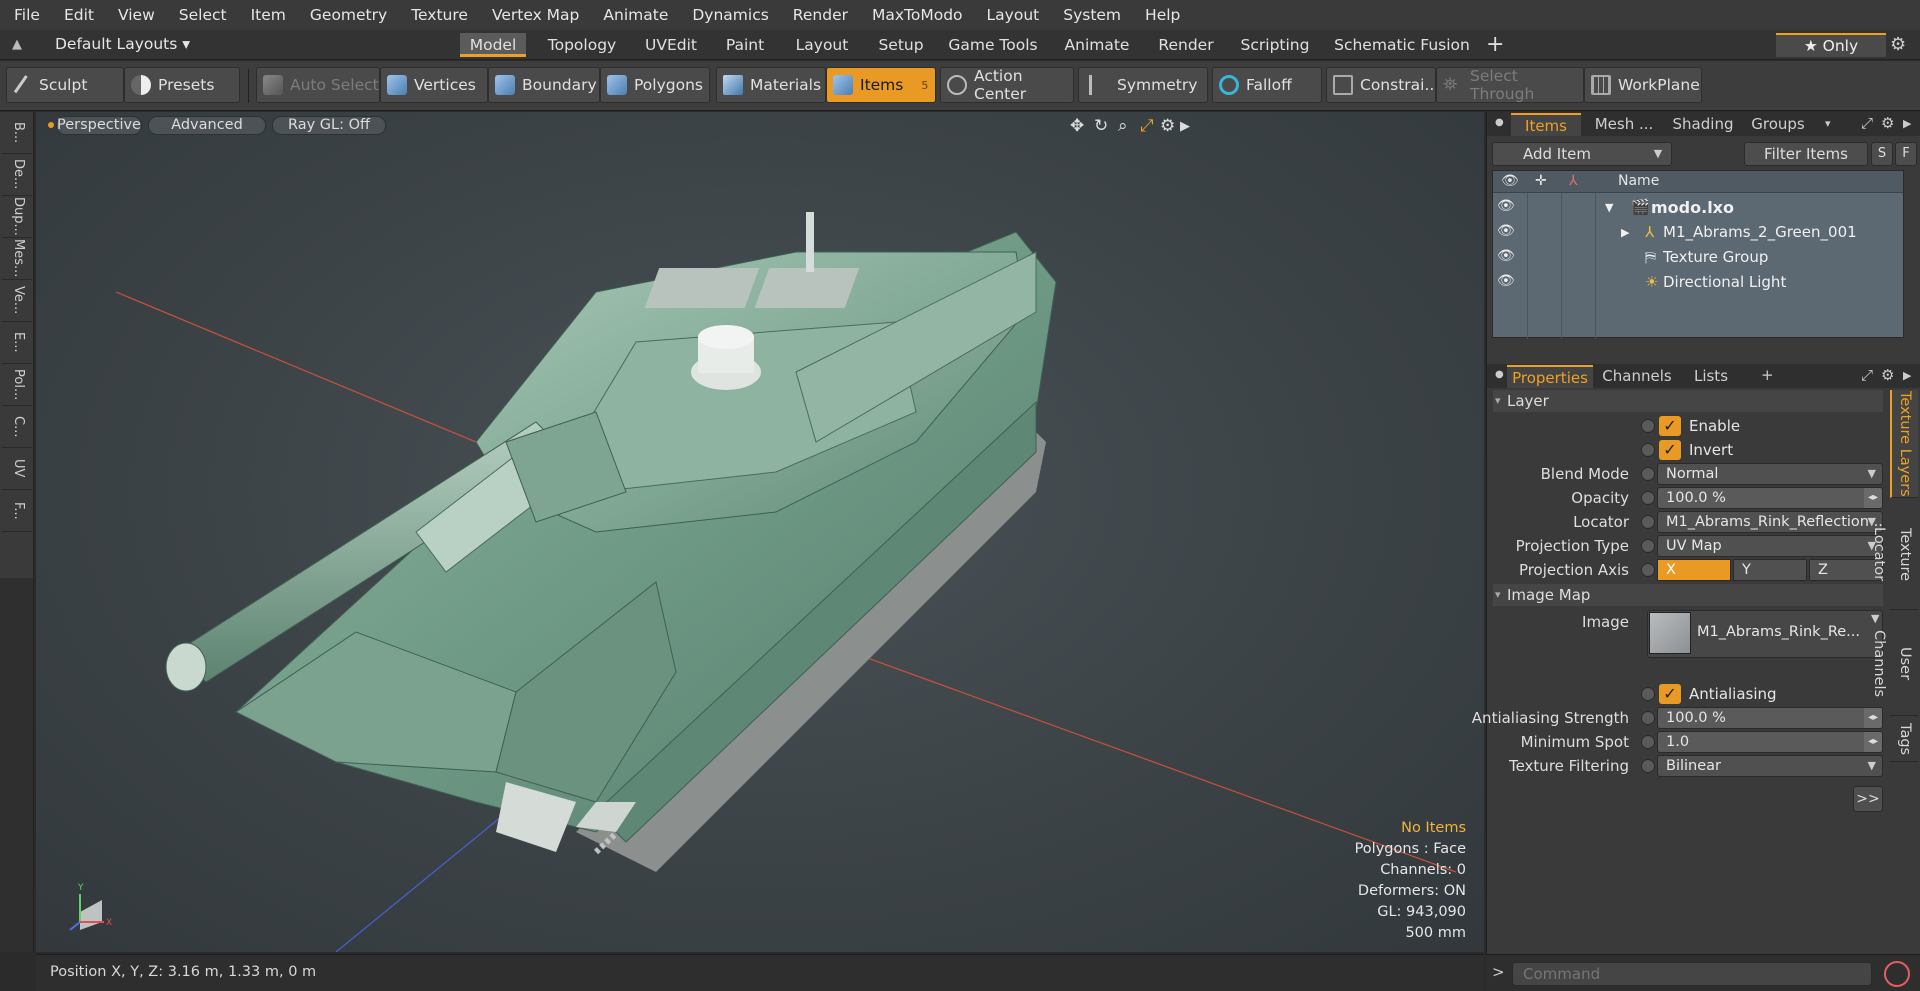 The image size is (1920, 991). What do you see at coordinates (79, 15) in the screenshot?
I see `menu-edit: Edit` at bounding box center [79, 15].